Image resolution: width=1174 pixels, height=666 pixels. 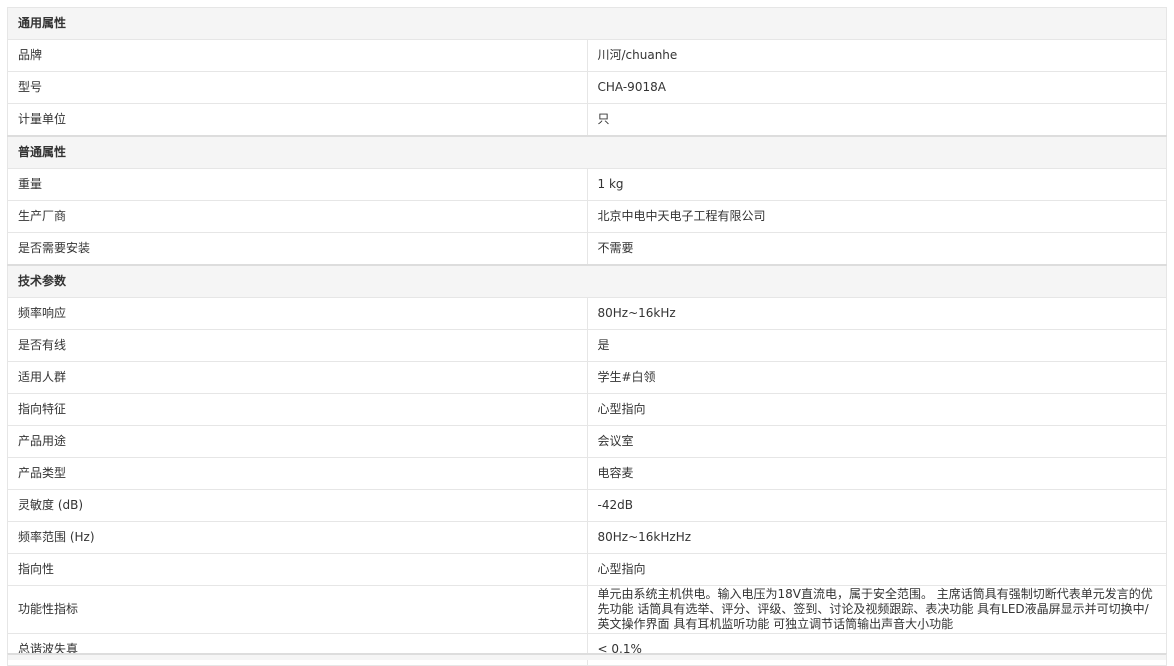 I want to click on attribute-value: 80Hz~16kHzHz, so click(x=876, y=537).